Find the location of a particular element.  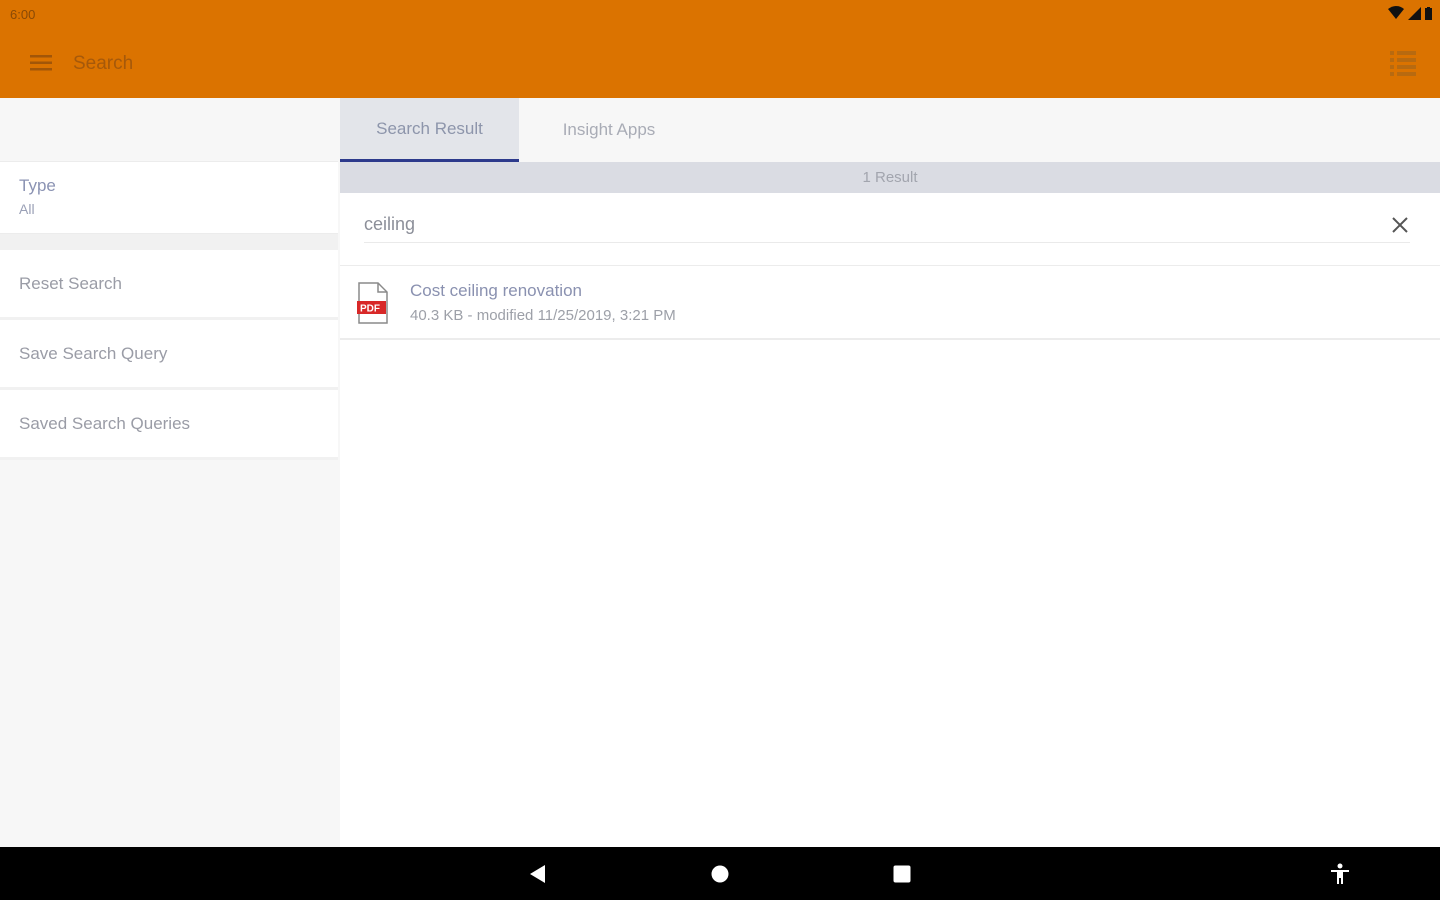

save-search-query-button: Save Search Query is located at coordinates (169, 355).